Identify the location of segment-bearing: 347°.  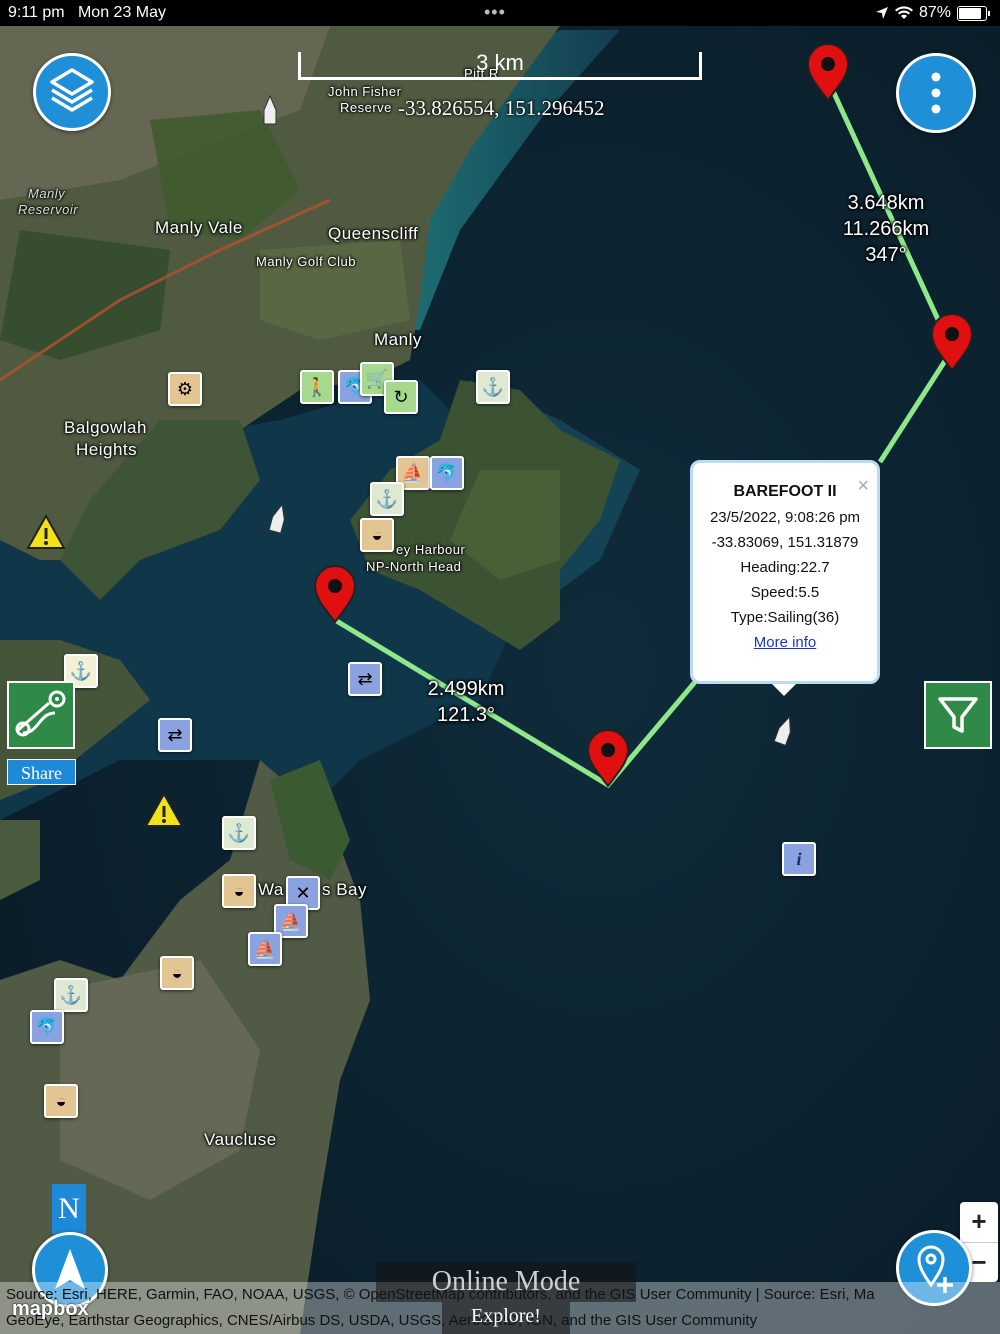
(886, 255).